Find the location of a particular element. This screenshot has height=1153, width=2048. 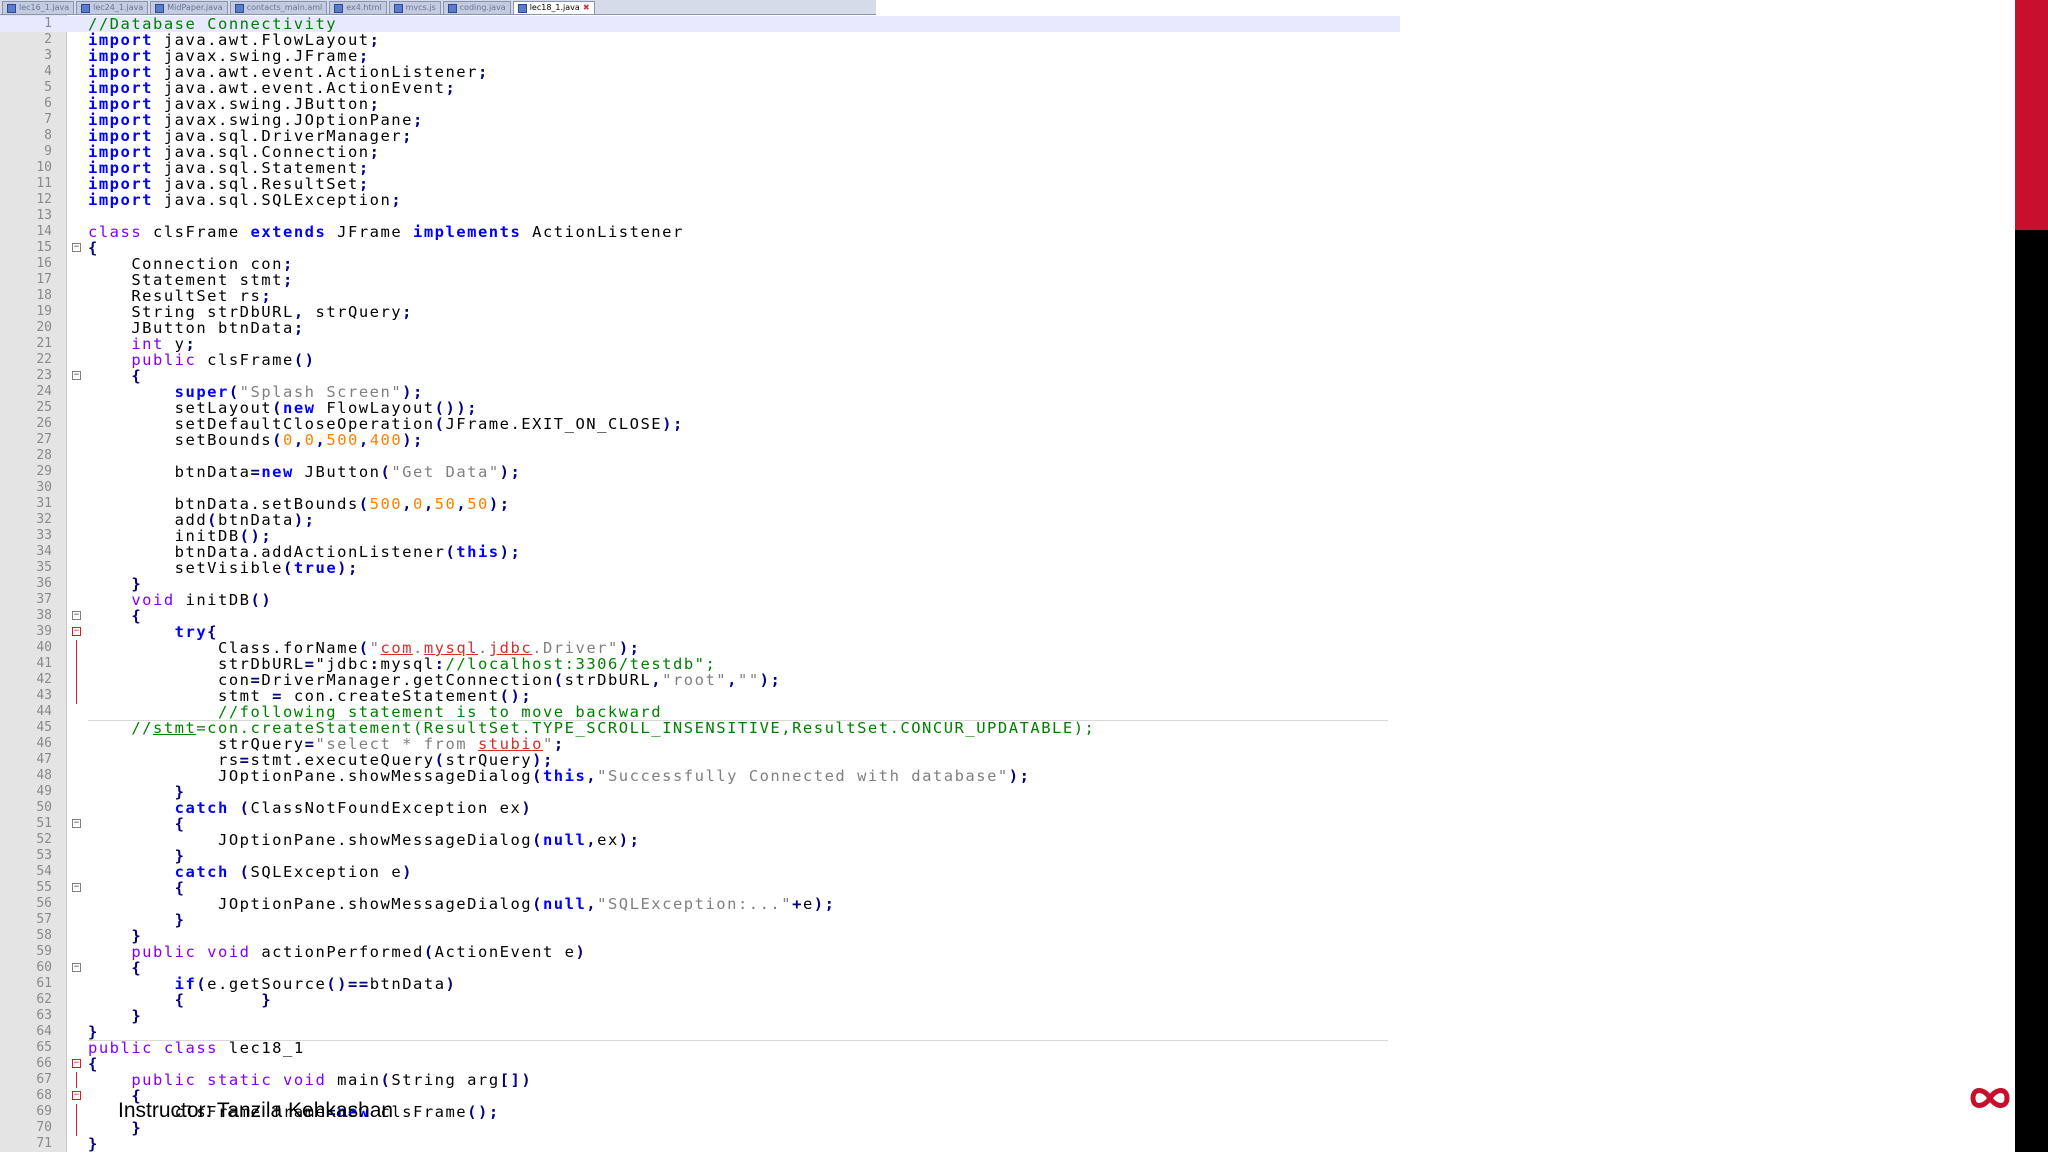

code-text: catch (SQLException e) is located at coordinates (294, 872).